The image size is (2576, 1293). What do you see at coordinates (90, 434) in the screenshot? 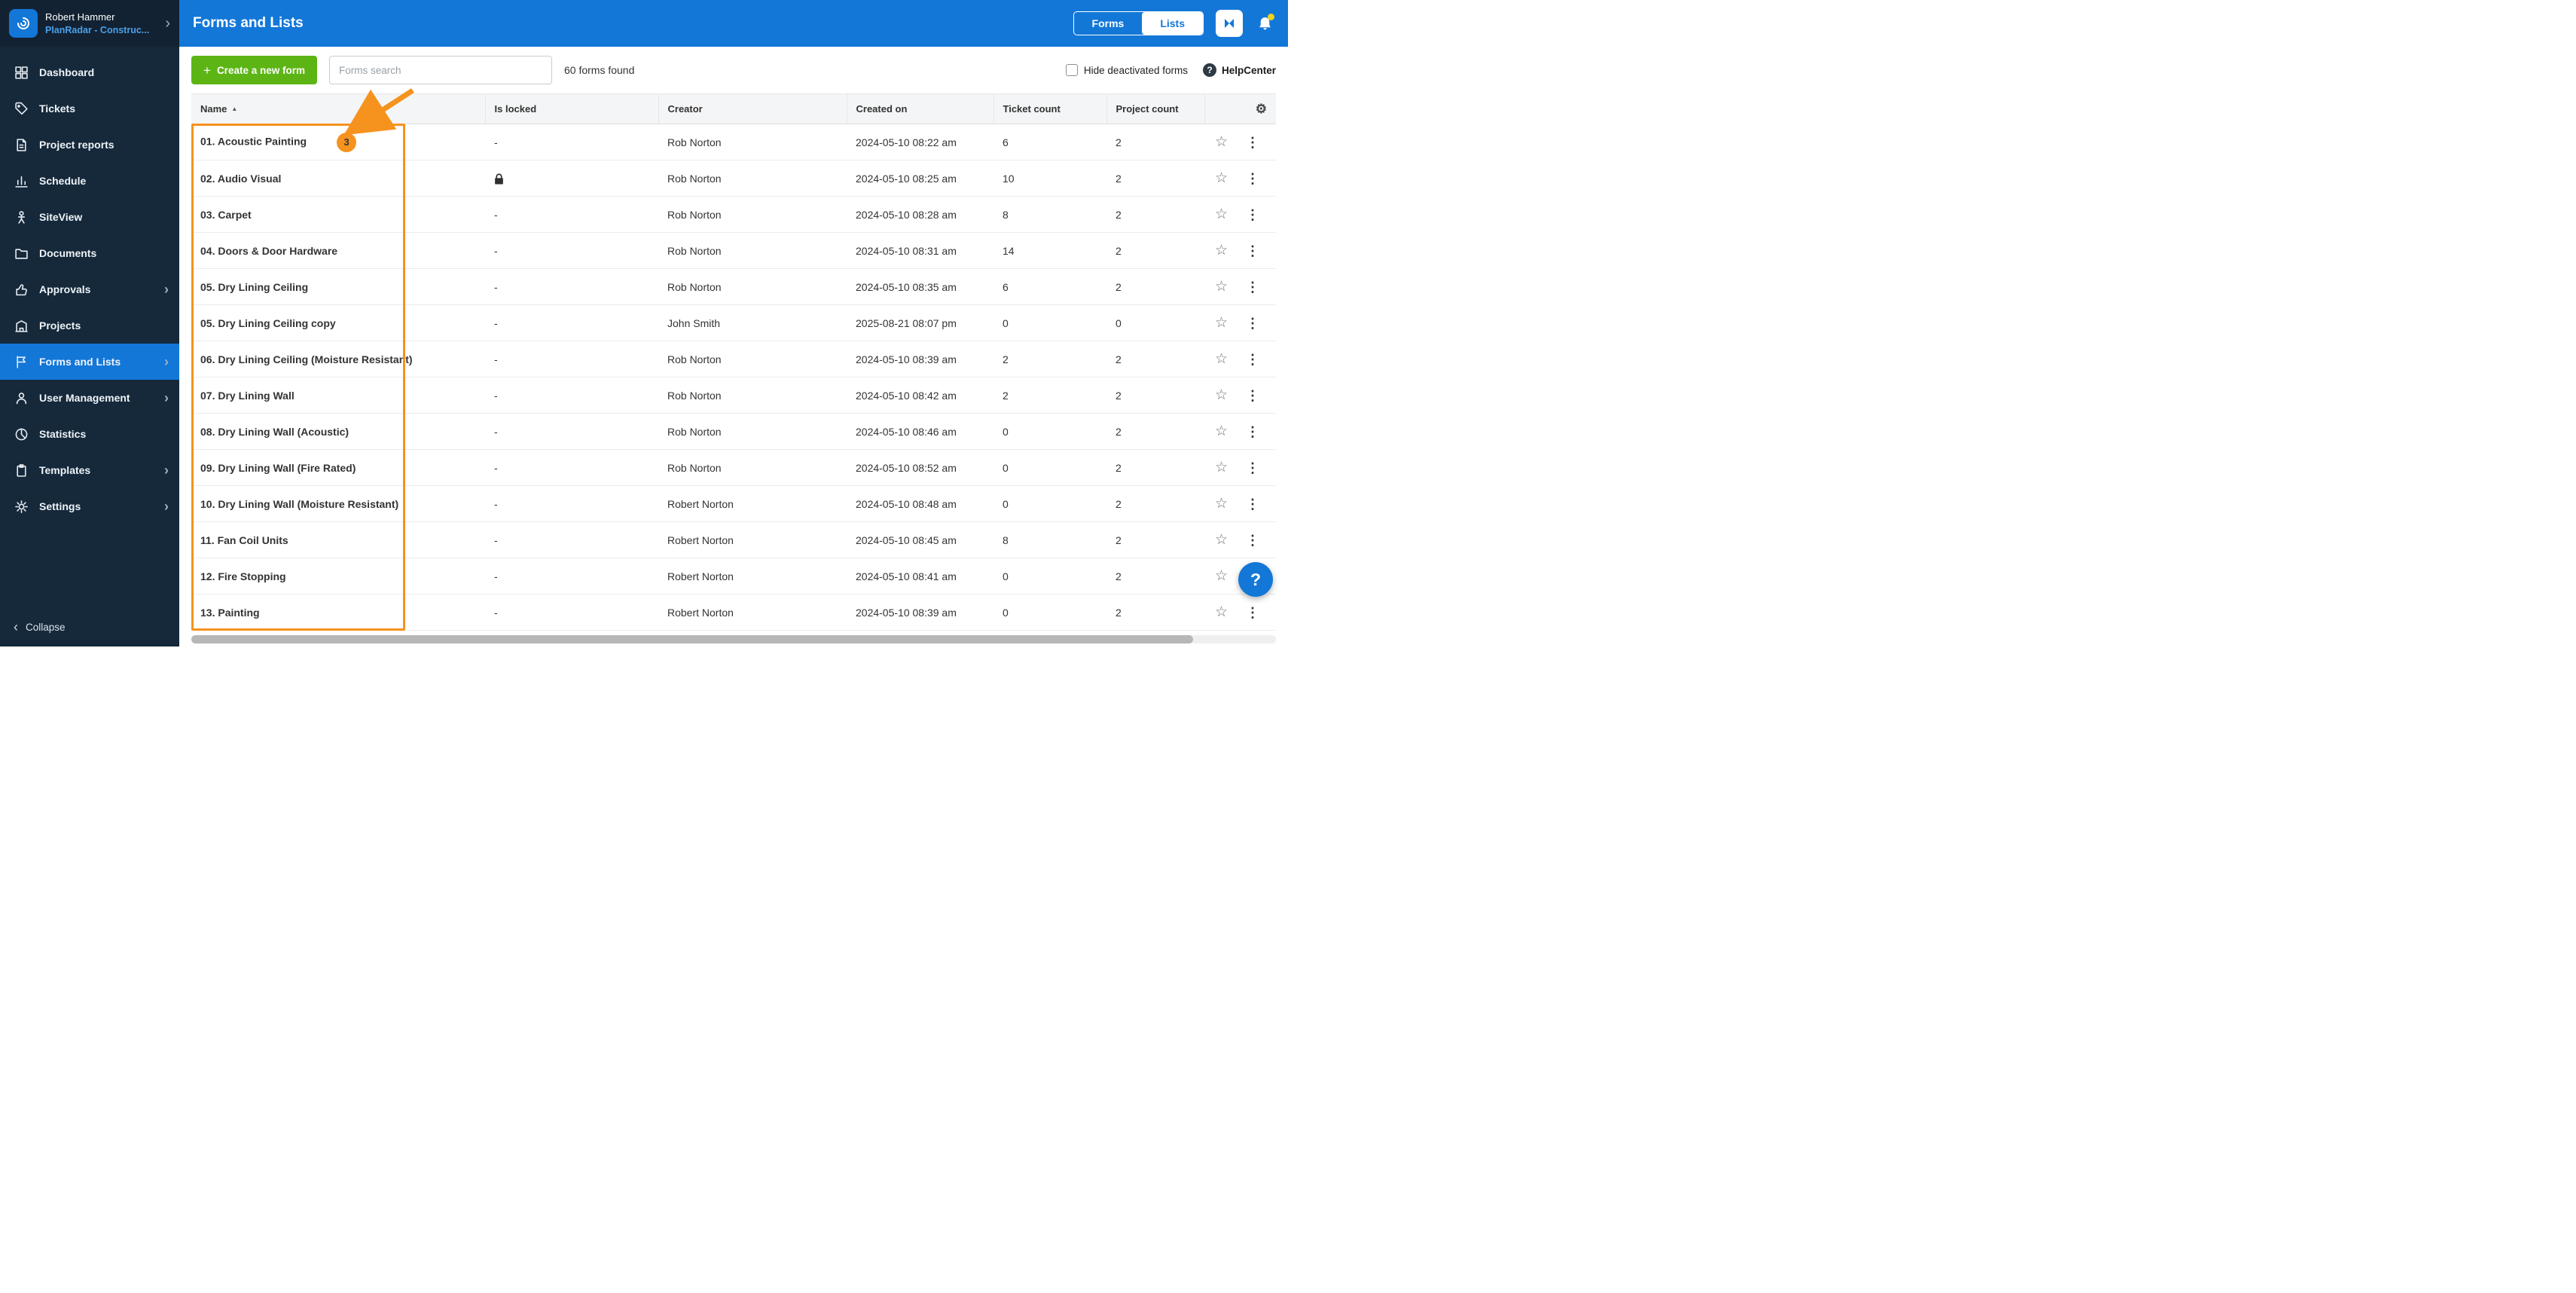
I see `sidebar-item-statistics: Statistics ›` at bounding box center [90, 434].